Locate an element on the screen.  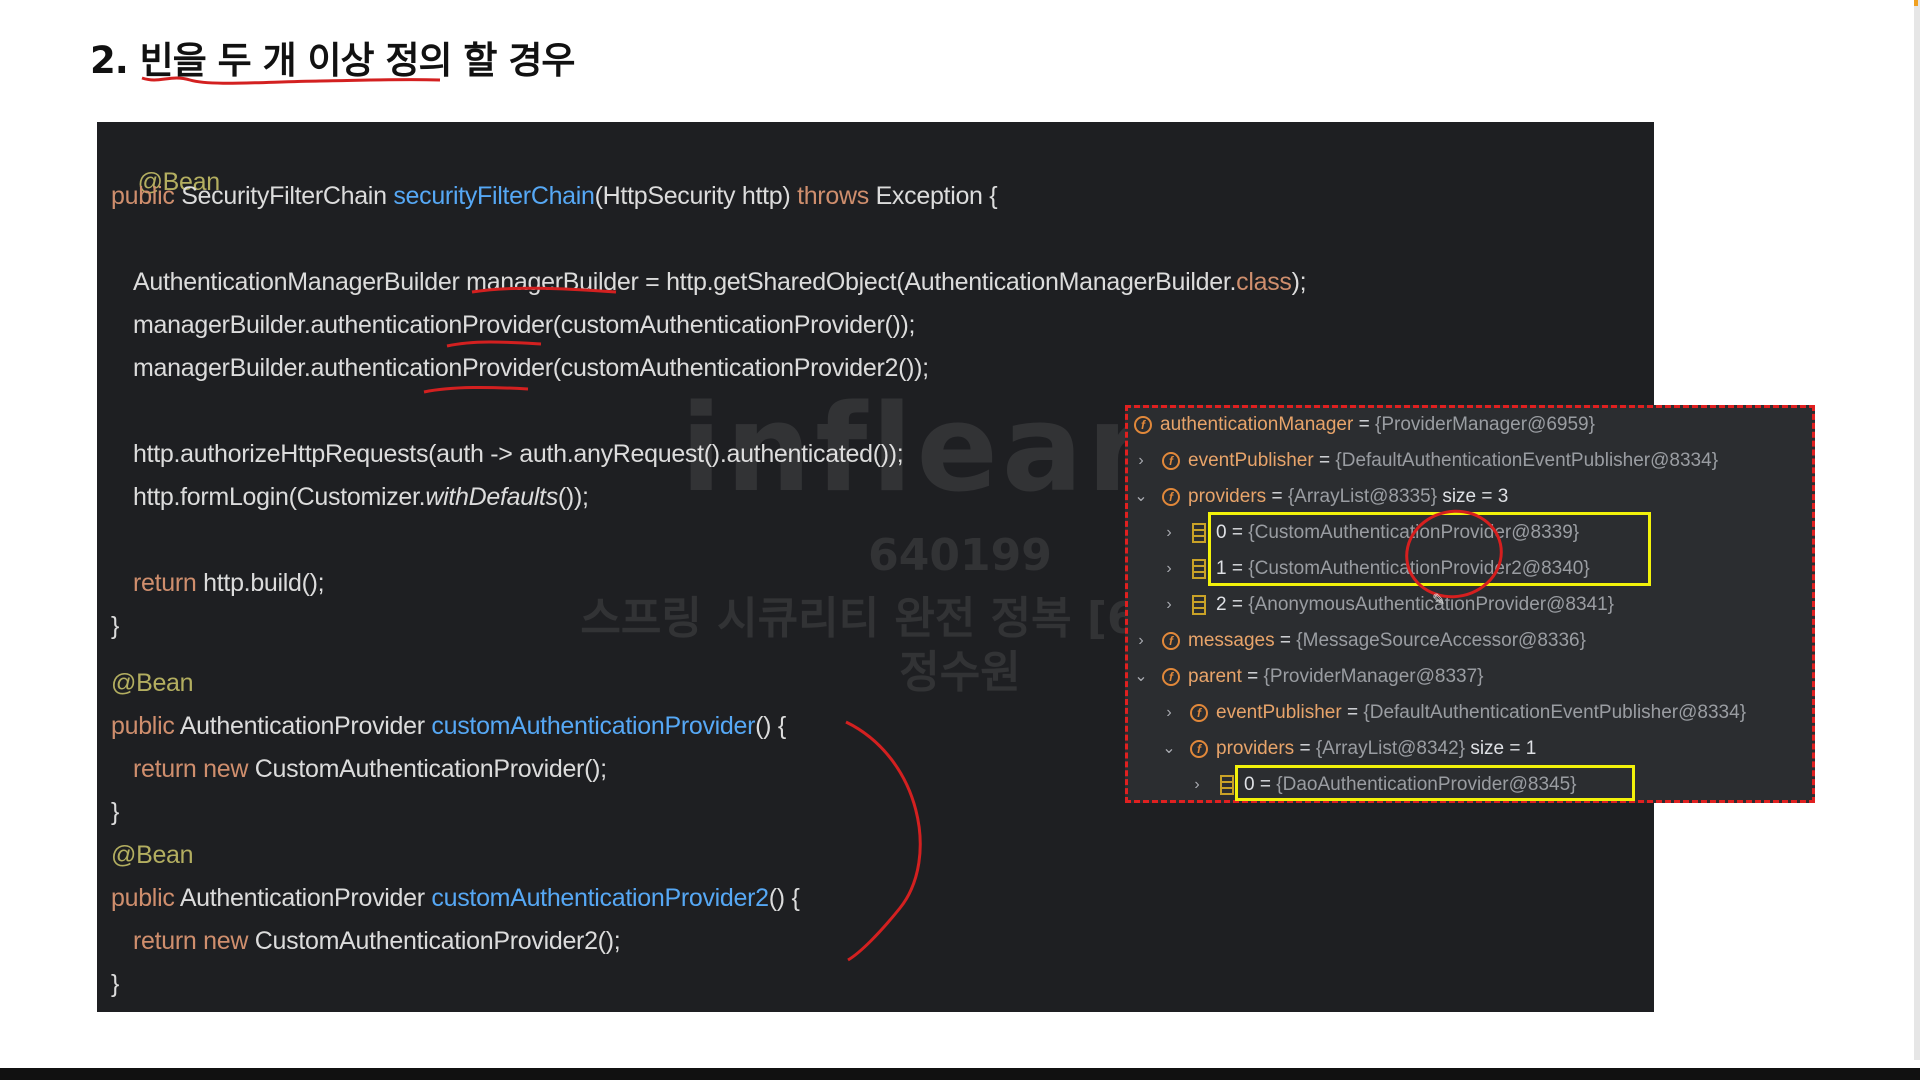
variable-value: {ArrayList@8335} is located at coordinates (1362, 496).